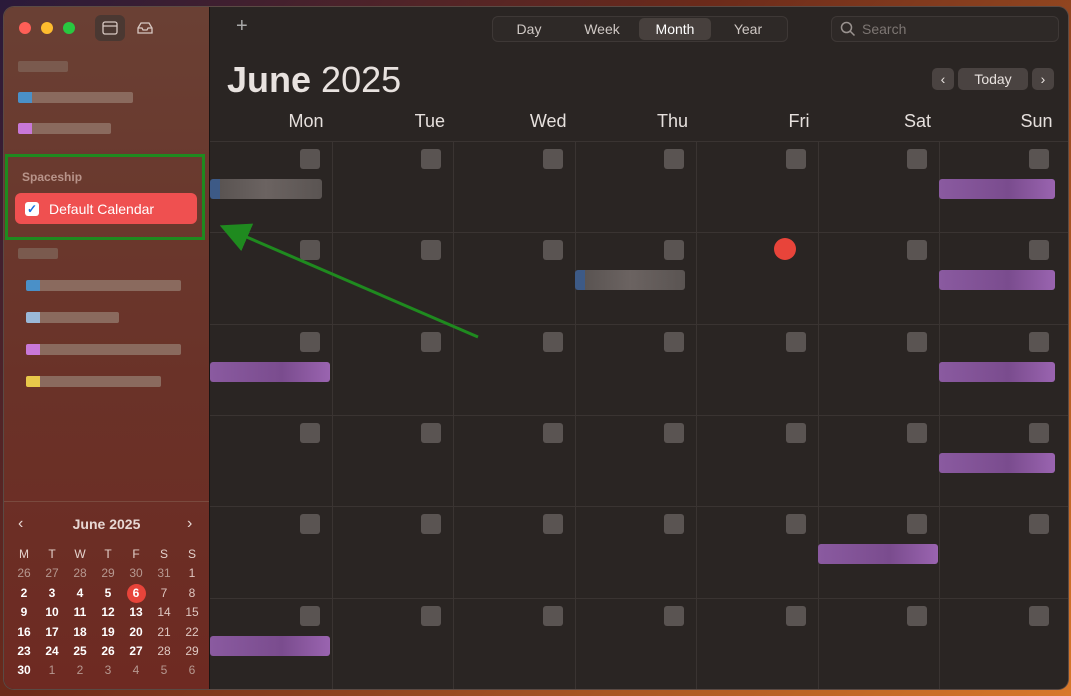 The height and width of the screenshot is (696, 1071). Describe the element at coordinates (69, 28) in the screenshot. I see `zoom-window-button` at that location.